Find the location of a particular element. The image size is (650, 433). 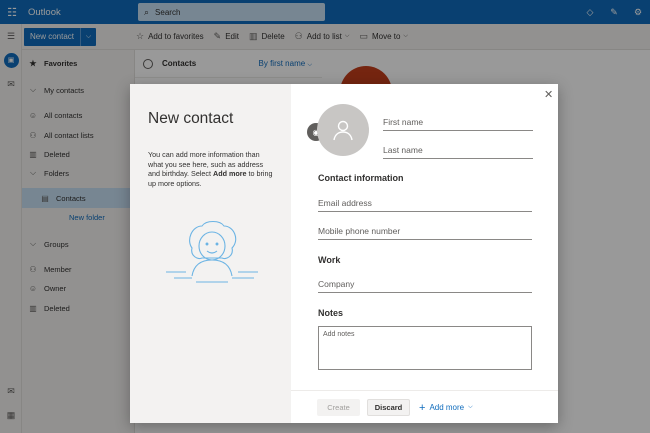

add-more-button: + Add more ⌵ is located at coordinates (446, 407).